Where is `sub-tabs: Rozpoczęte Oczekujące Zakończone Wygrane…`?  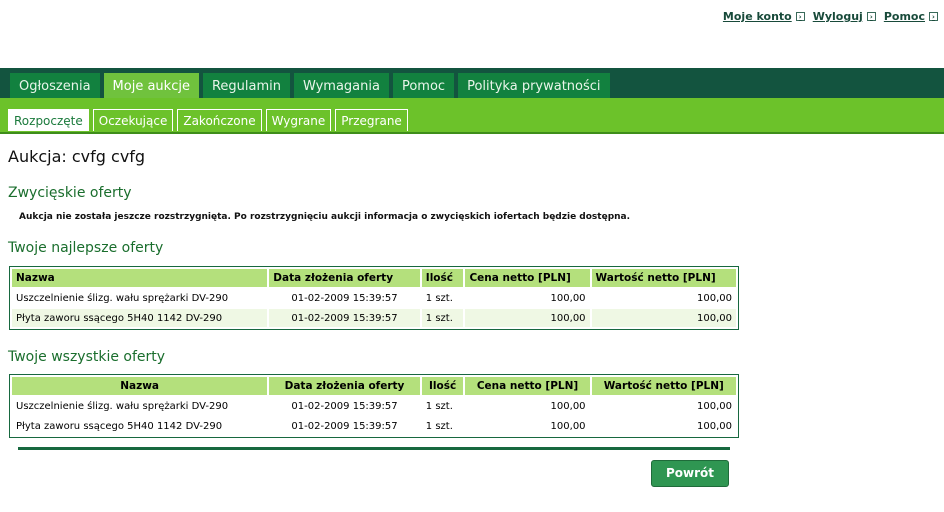 sub-tabs: Rozpoczęte Oczekujące Zakończone Wygrane… is located at coordinates (208, 120).